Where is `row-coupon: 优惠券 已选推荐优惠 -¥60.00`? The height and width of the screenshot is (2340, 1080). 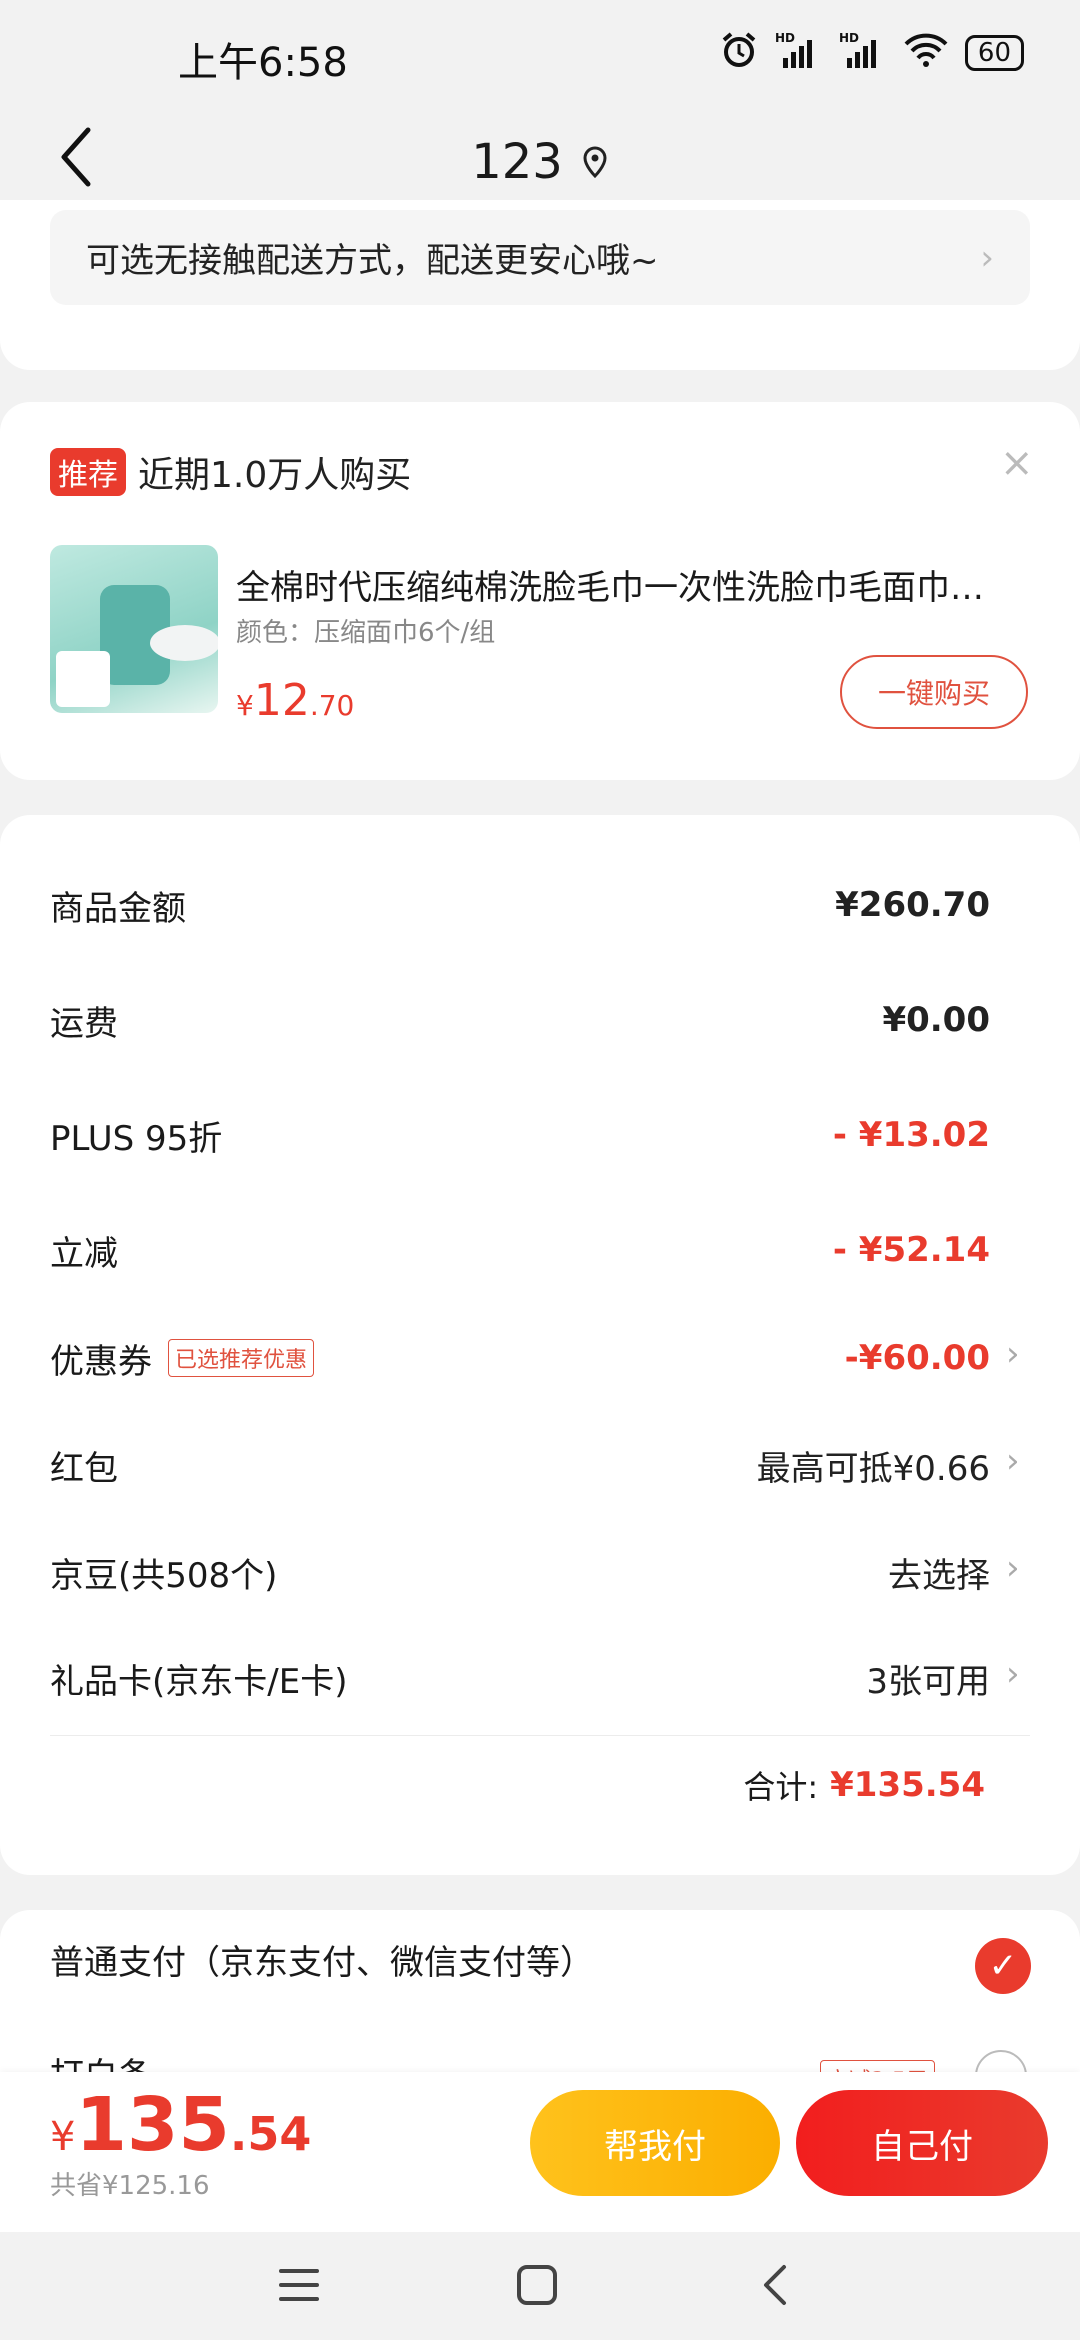 row-coupon: 优惠券 已选推荐优惠 -¥60.00 is located at coordinates (520, 1358).